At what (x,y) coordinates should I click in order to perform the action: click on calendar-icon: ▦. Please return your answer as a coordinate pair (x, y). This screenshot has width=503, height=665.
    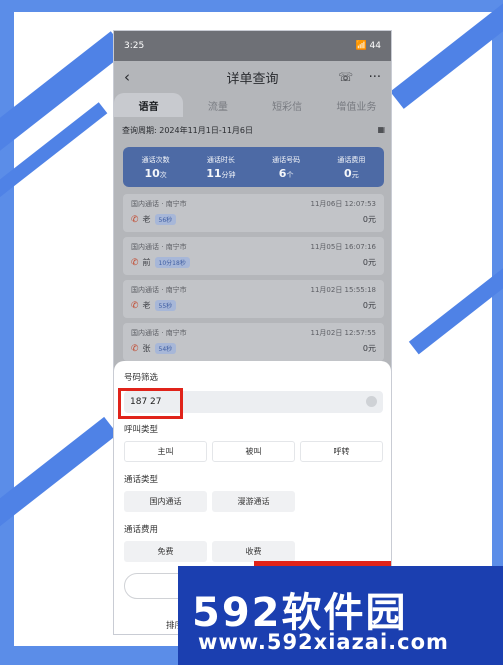
    Looking at the image, I should click on (381, 130).